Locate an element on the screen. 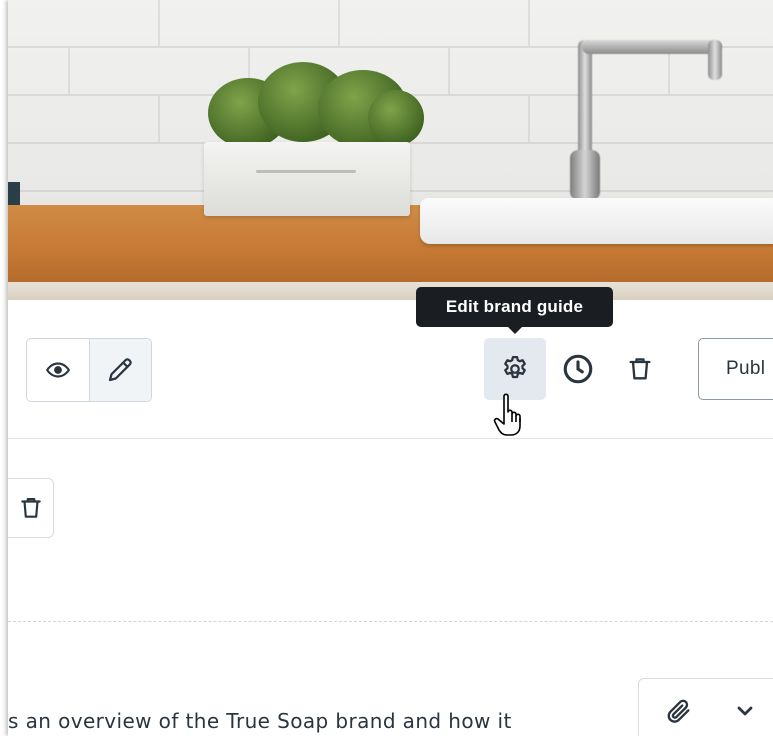 This screenshot has height=736, width=773. paperclip-icon is located at coordinates (679, 711).